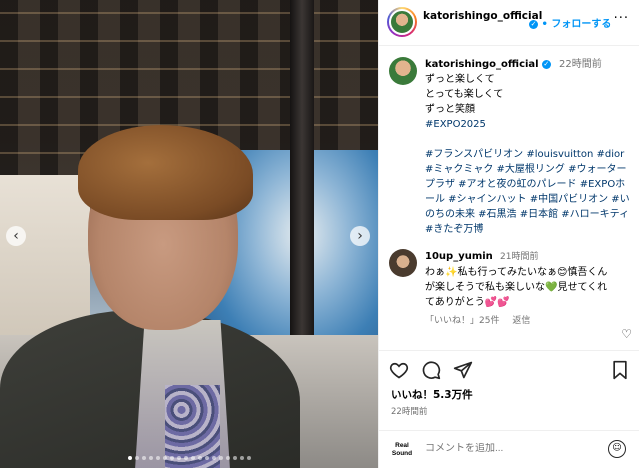  I want to click on username-text: katorishingo_official, so click(482, 16).